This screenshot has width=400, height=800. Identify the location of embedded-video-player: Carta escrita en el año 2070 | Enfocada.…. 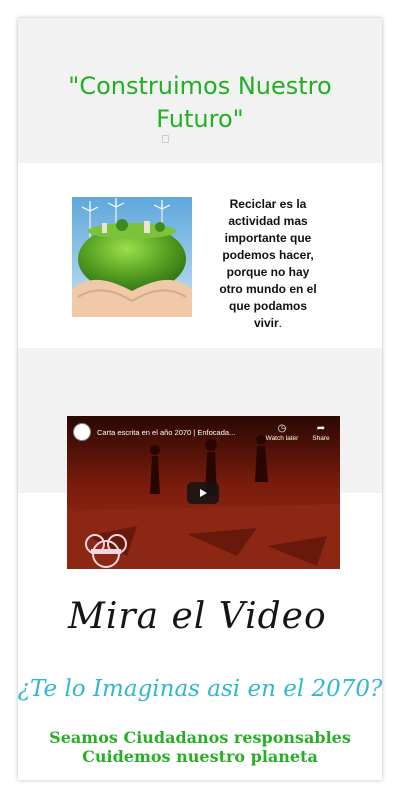
(203, 492).